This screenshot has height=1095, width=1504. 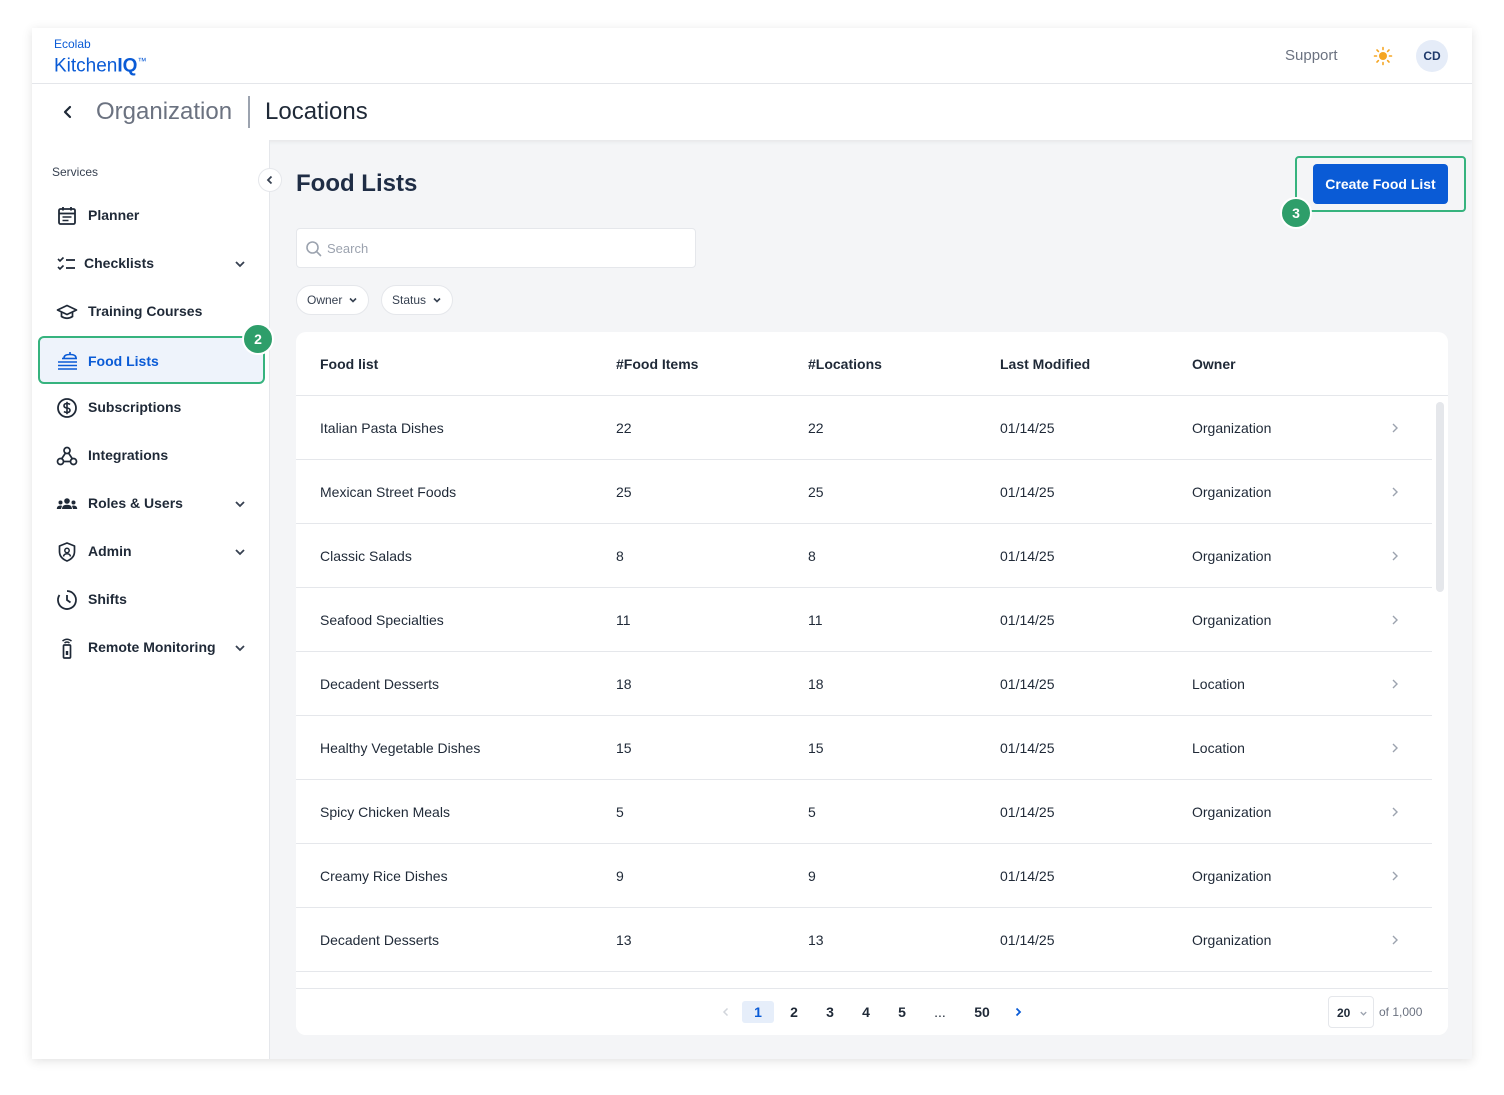 I want to click on shield-user-icon, so click(x=67, y=552).